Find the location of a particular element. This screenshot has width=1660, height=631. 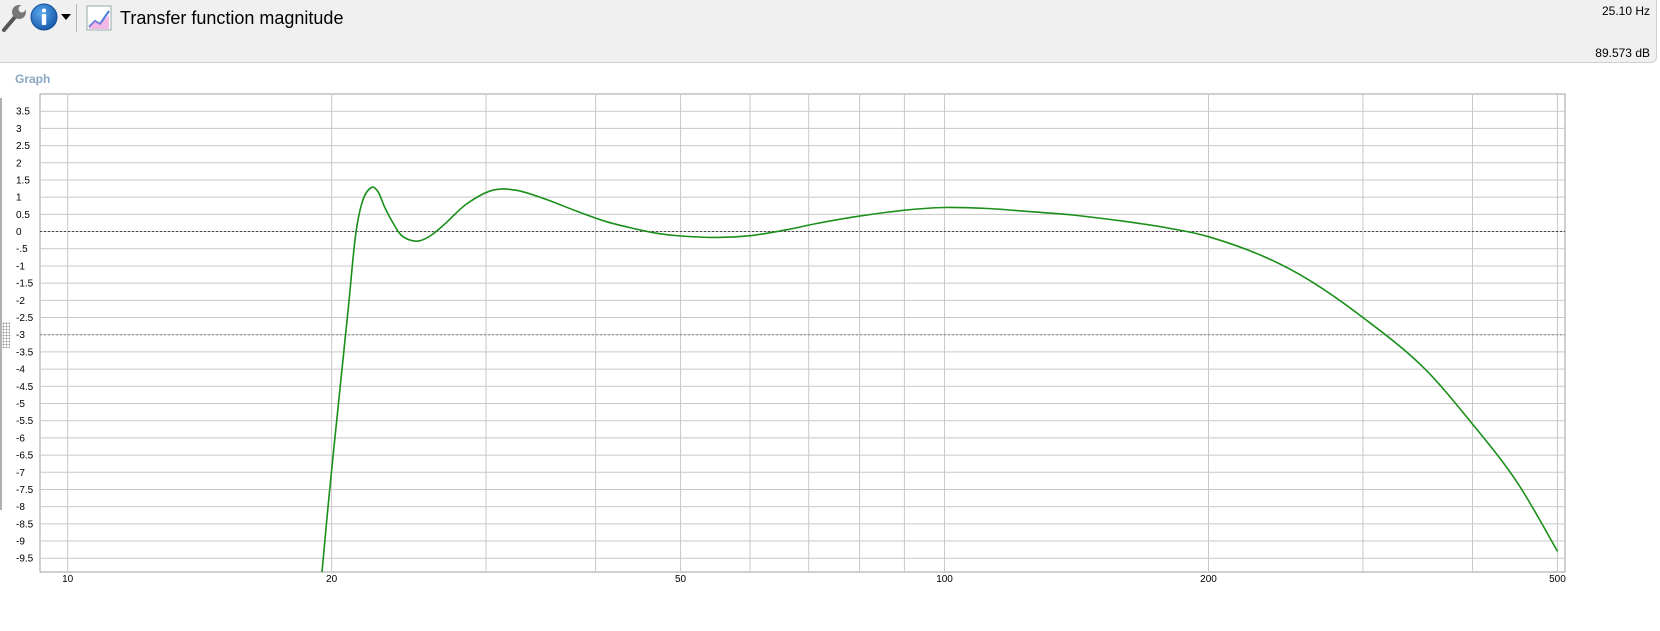

x-tick-label: 20 is located at coordinates (332, 579).